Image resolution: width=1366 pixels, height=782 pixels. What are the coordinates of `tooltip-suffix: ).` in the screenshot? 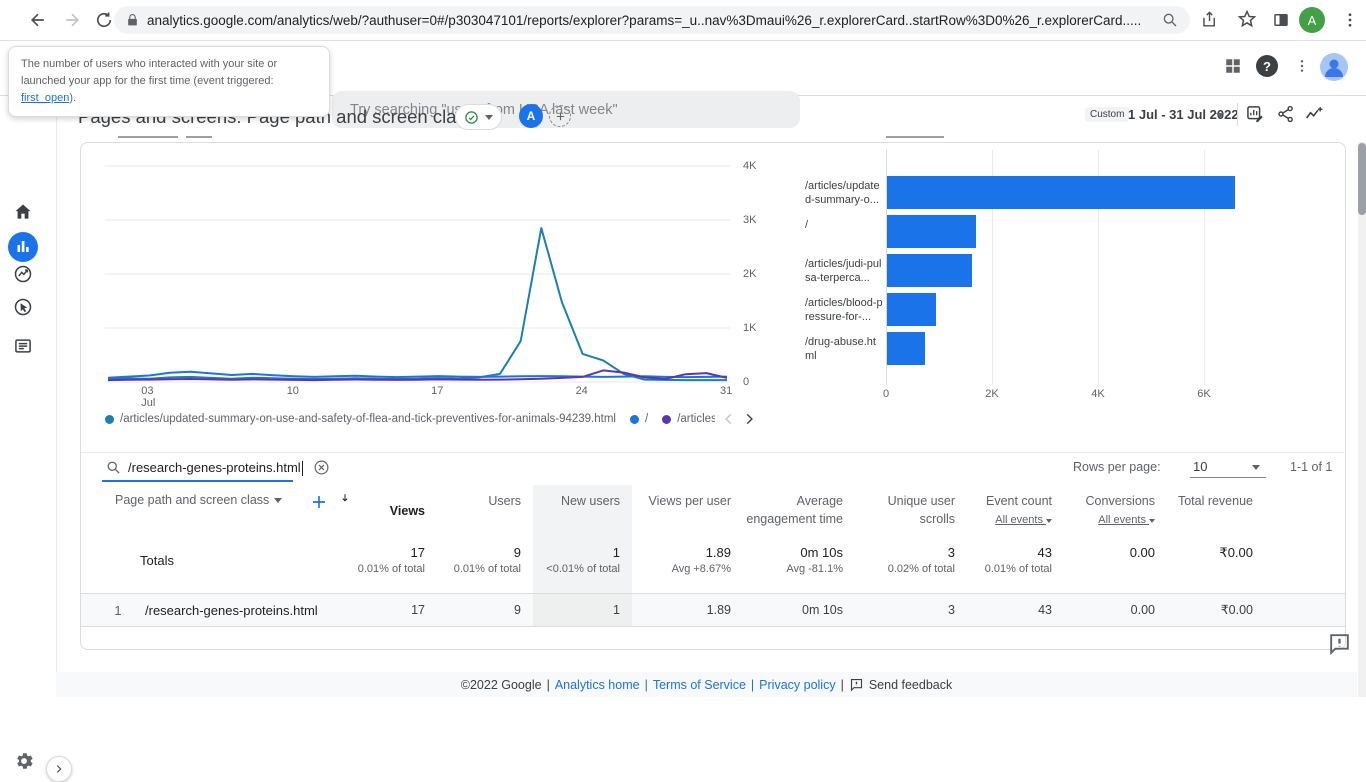 It's located at (73, 98).